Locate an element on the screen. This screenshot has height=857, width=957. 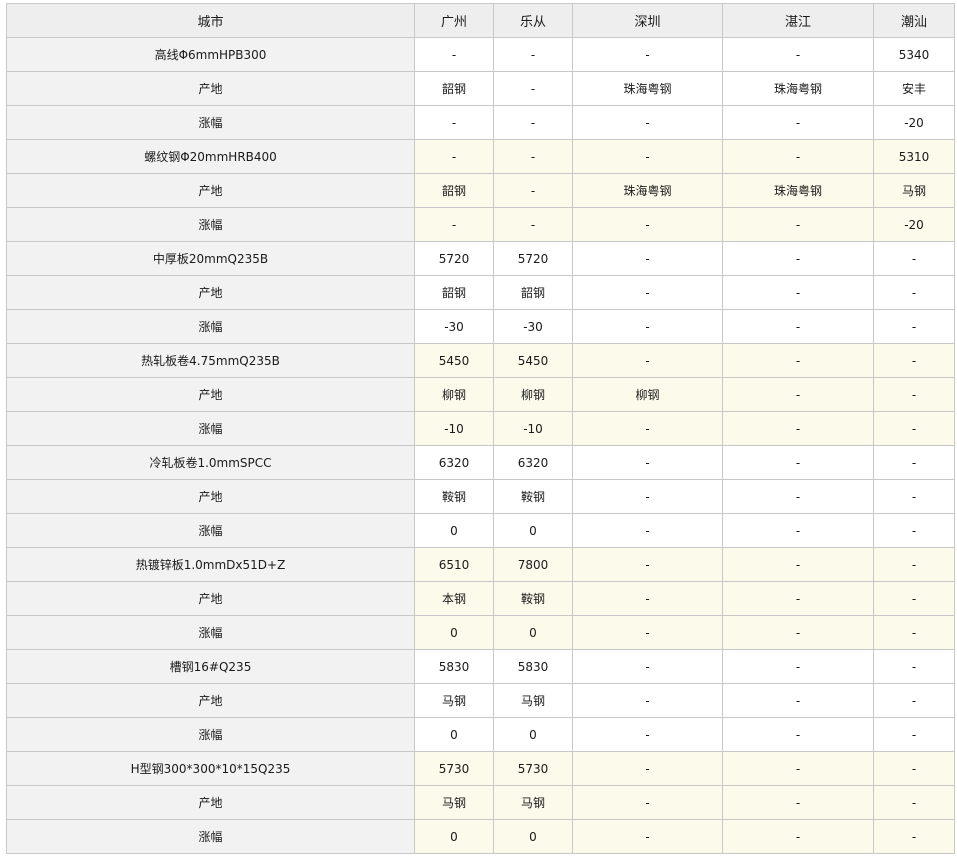
cell-lecong: 6320 is located at coordinates (533, 462).